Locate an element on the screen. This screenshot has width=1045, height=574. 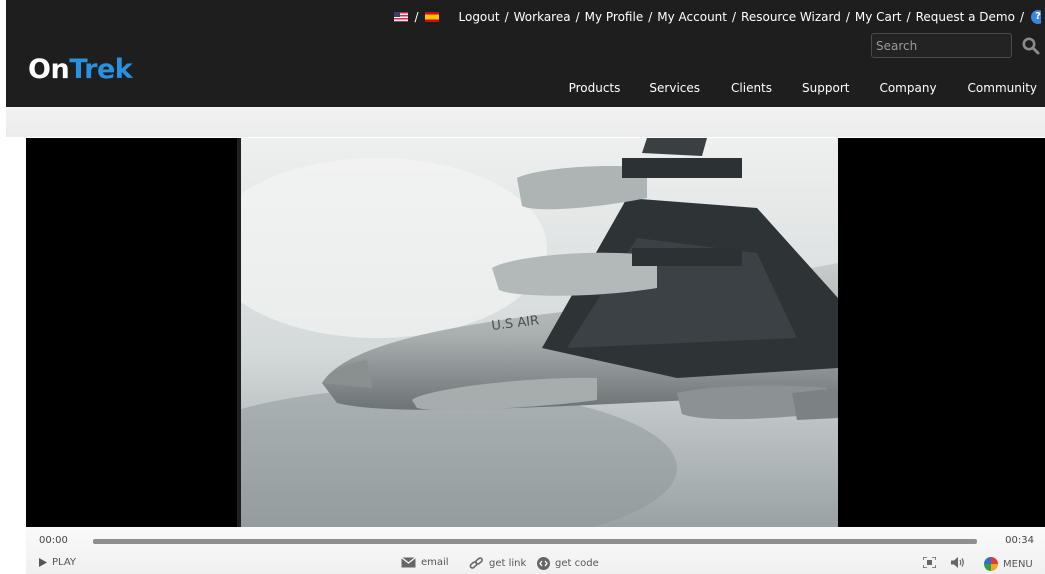
fullscreen-icon is located at coordinates (929, 562).